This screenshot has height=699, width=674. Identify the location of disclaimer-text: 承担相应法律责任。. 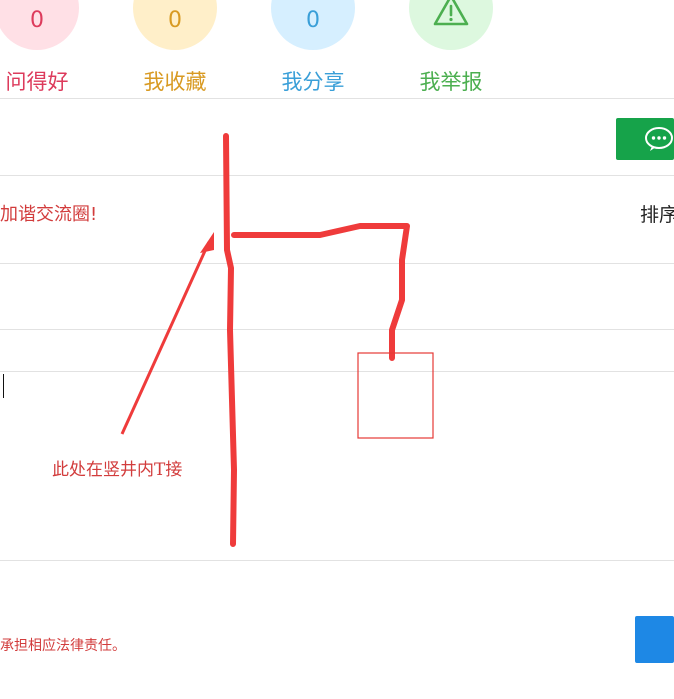
(63, 646).